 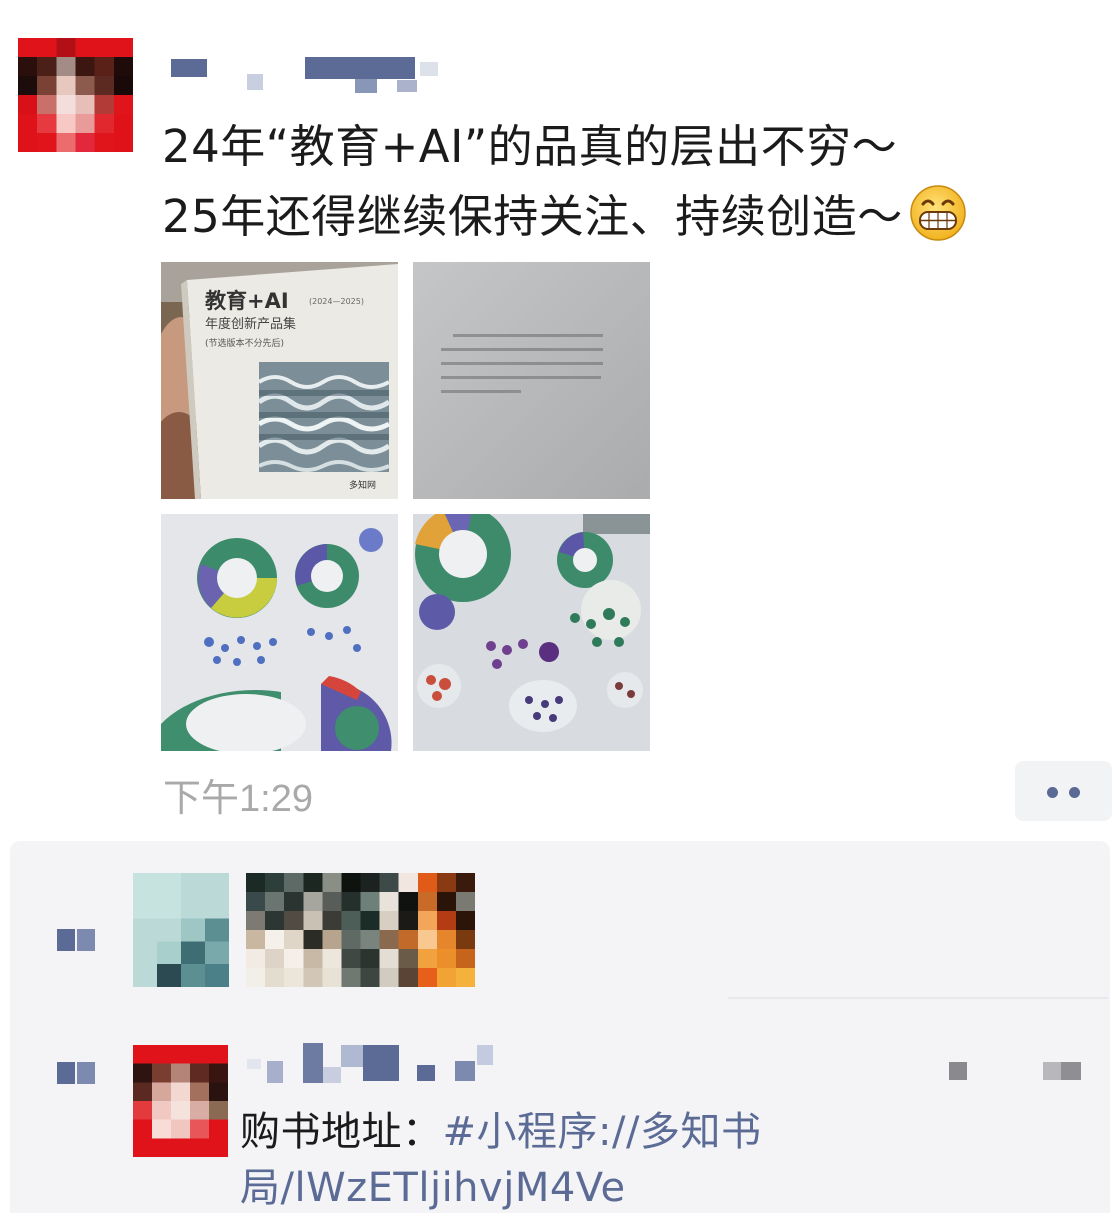 I want to click on poster-avatar, so click(x=75, y=95).